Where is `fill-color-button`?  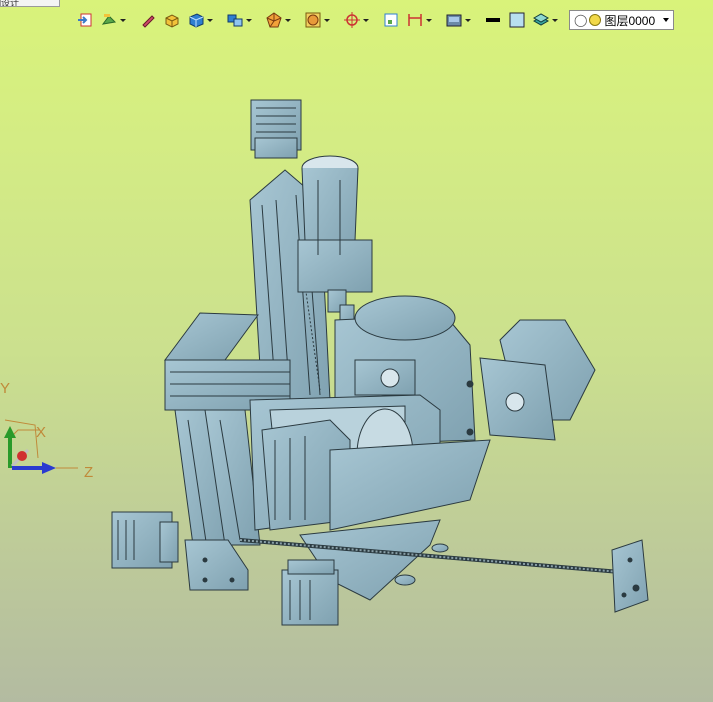 fill-color-button is located at coordinates (517, 20).